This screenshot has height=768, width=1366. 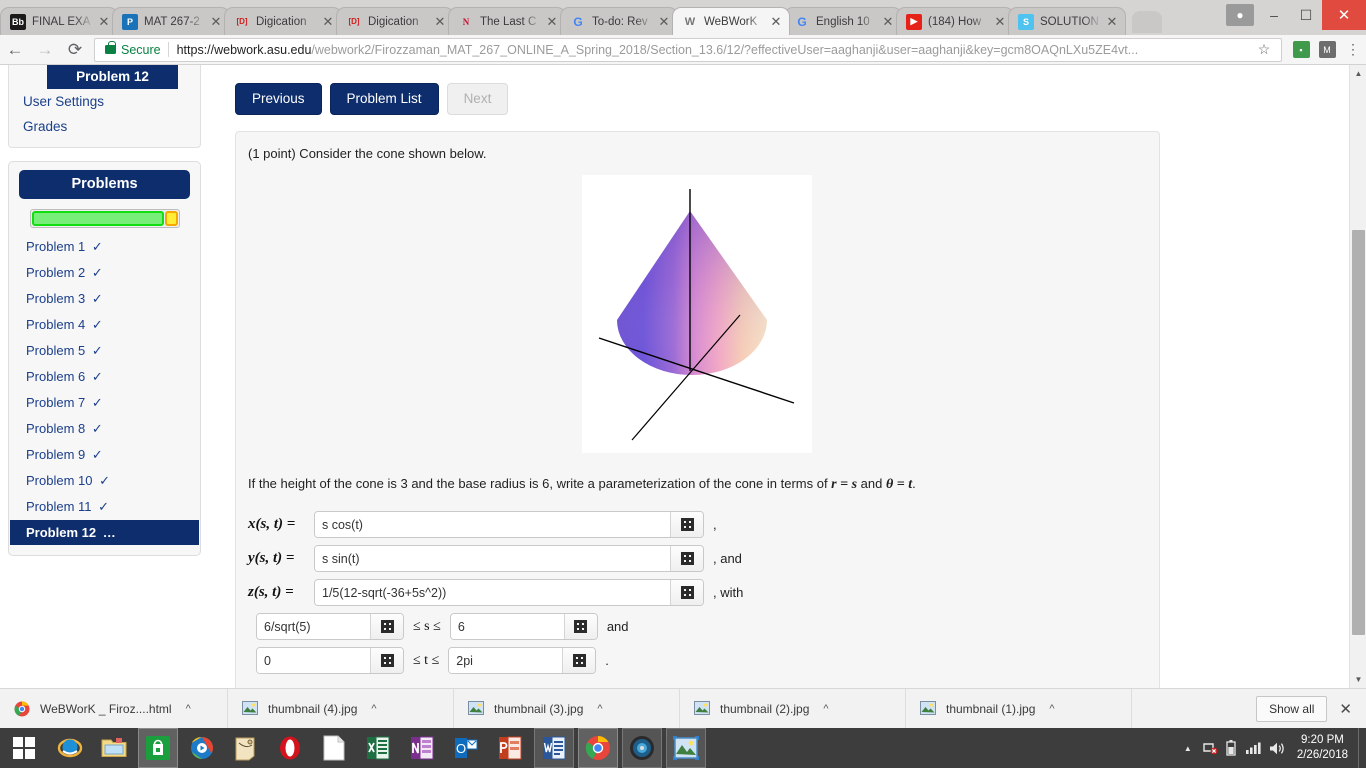 I want to click on microsoft-store-icon, so click(x=158, y=748).